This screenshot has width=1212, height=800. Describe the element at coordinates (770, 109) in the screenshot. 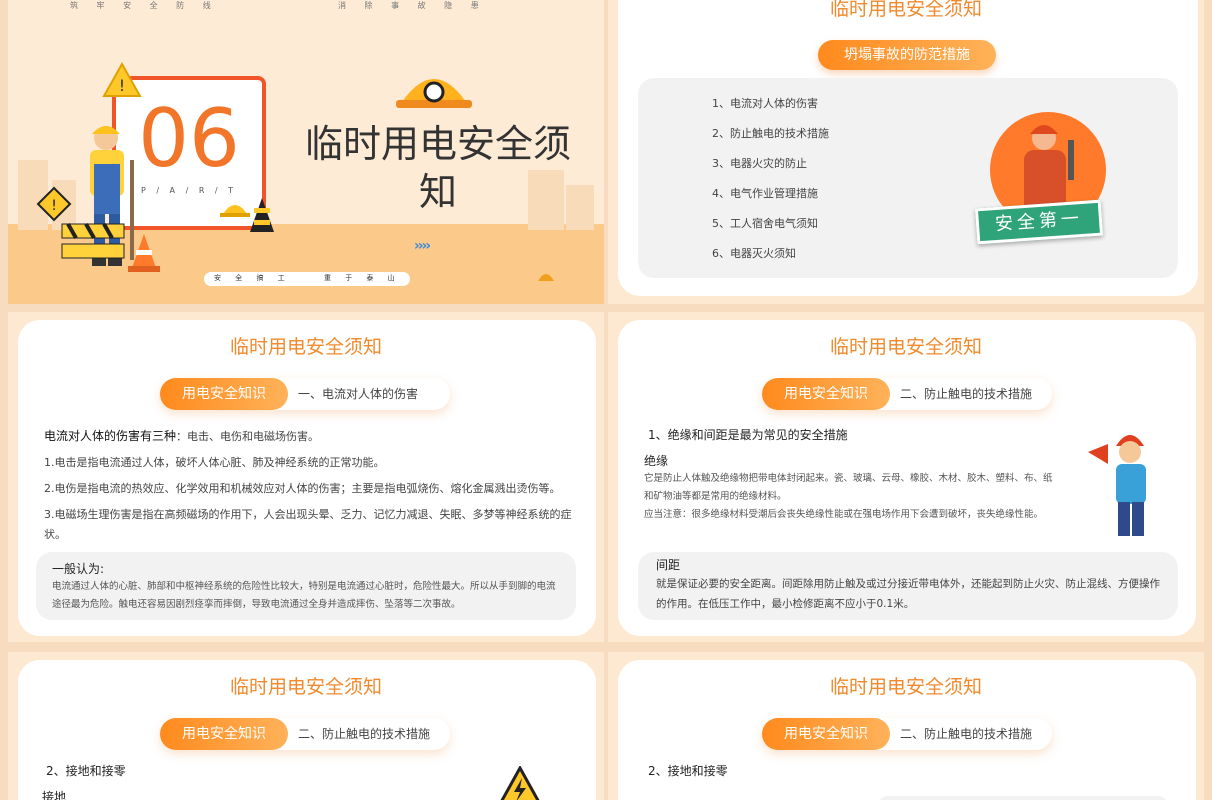

I see `agenda-item: 1、电流对人体的伤害` at that location.